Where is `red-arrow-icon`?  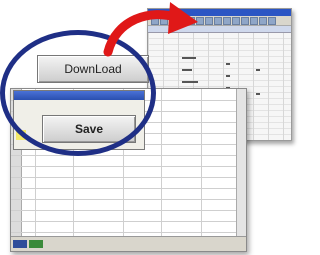 red-arrow-icon is located at coordinates (150, 29).